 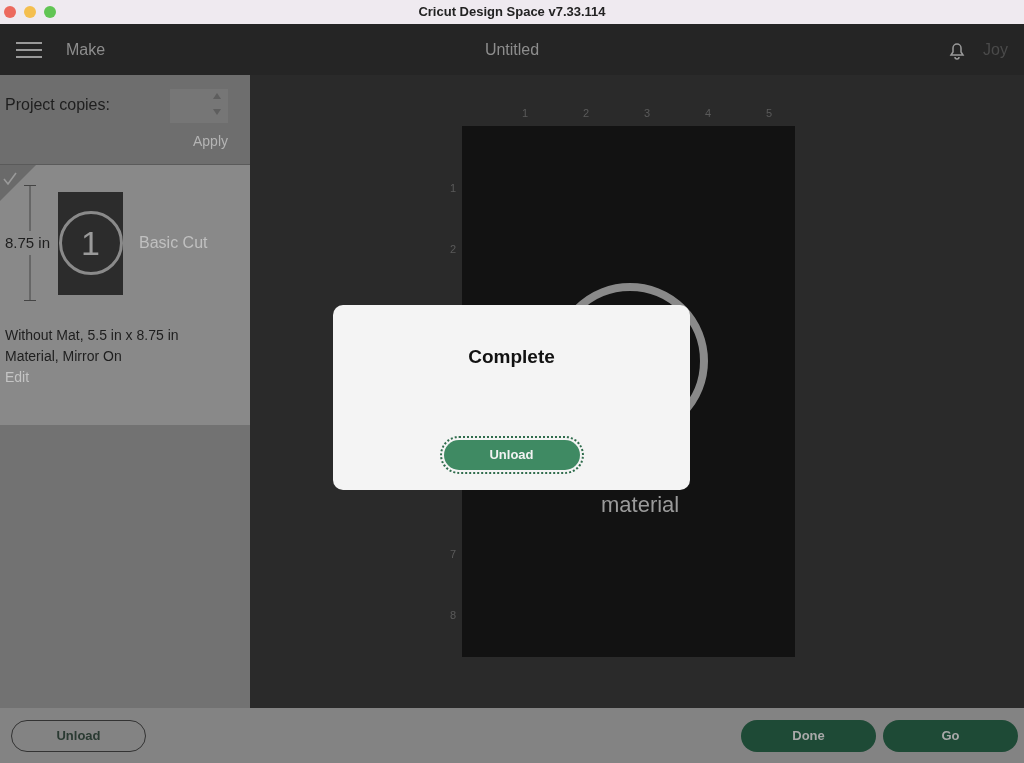 I want to click on menu-icon, so click(x=29, y=49).